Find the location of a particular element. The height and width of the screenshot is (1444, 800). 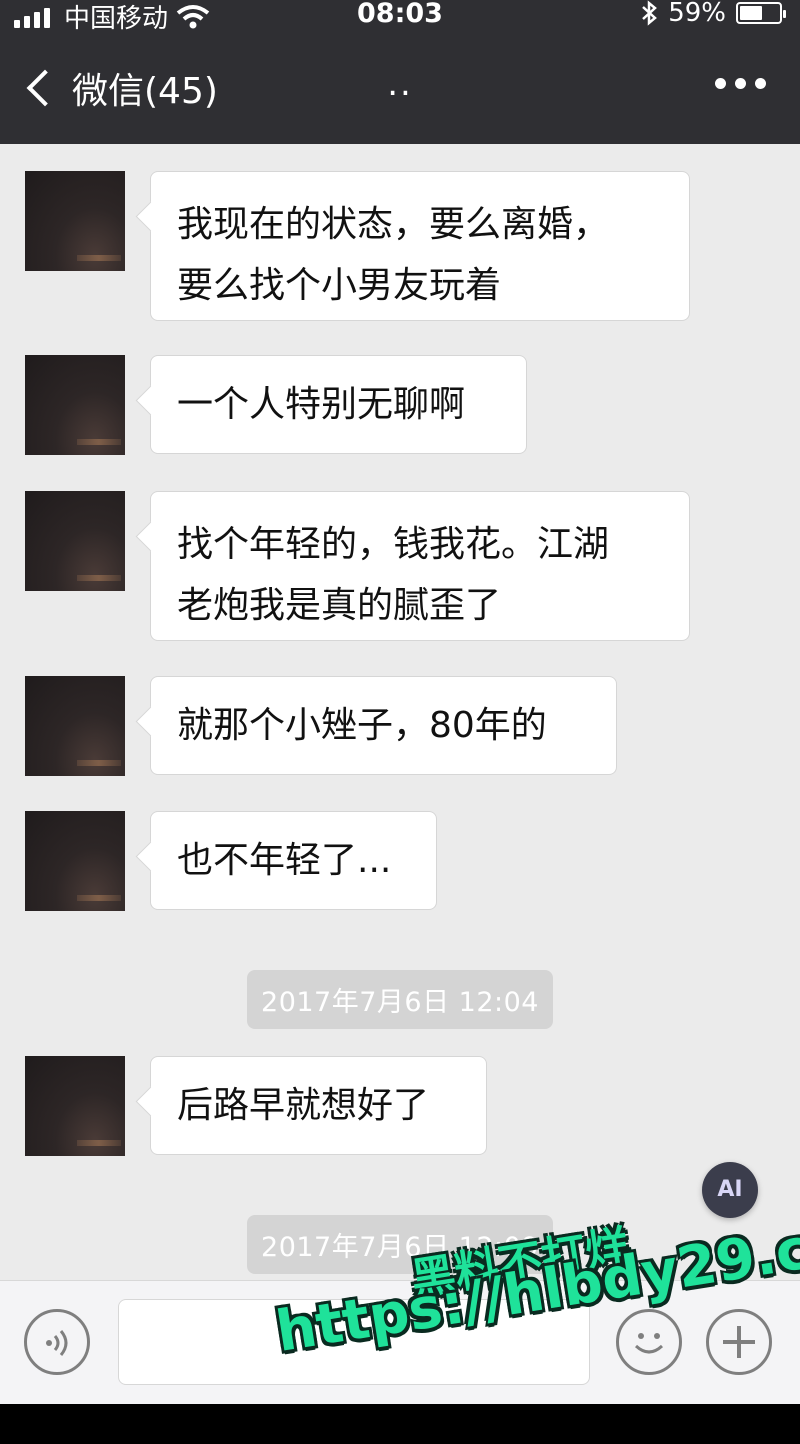

message-bubble: 一个人特别无聊啊 is located at coordinates (338, 404).